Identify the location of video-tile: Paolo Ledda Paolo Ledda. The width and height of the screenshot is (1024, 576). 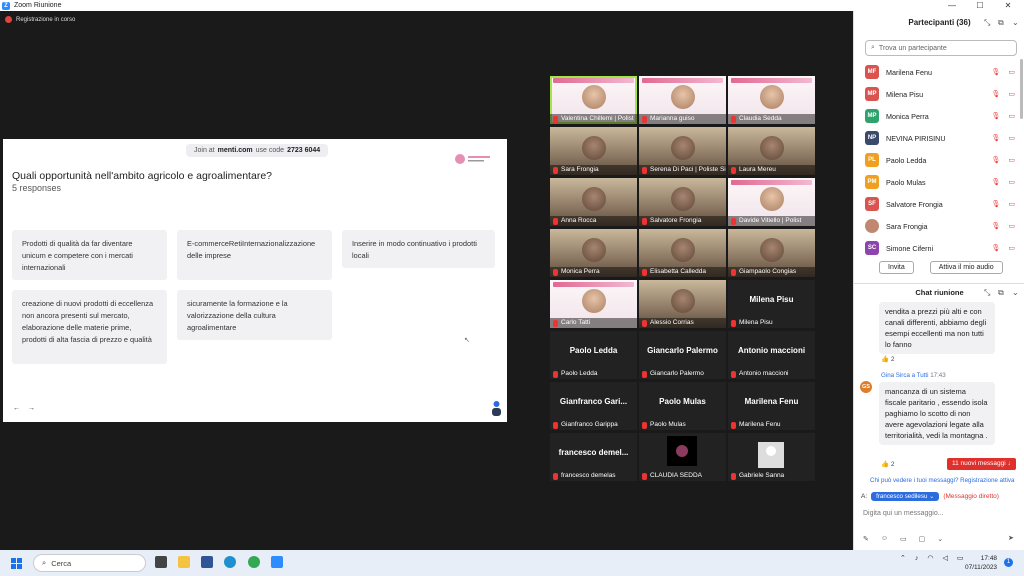
(593, 355).